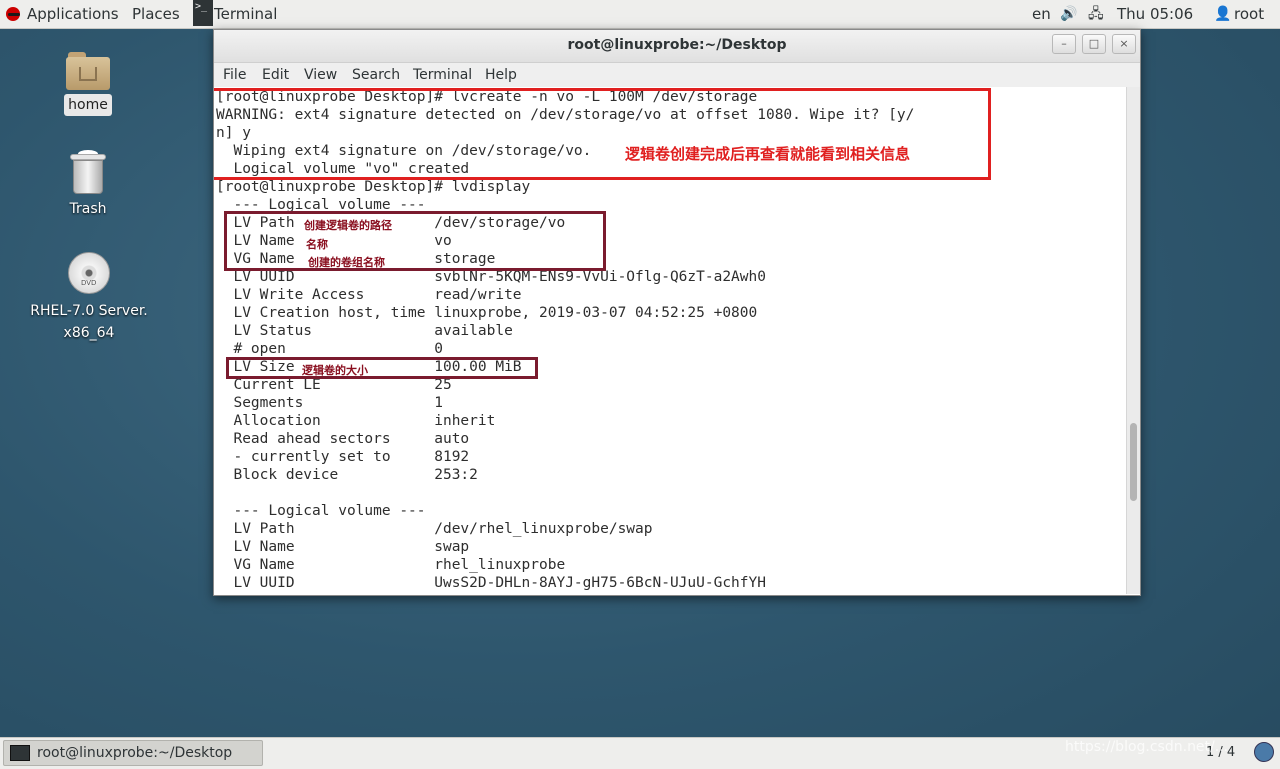 This screenshot has height=769, width=1280. Describe the element at coordinates (364, 331) in the screenshot. I see `terminal-line: LV Status available` at that location.